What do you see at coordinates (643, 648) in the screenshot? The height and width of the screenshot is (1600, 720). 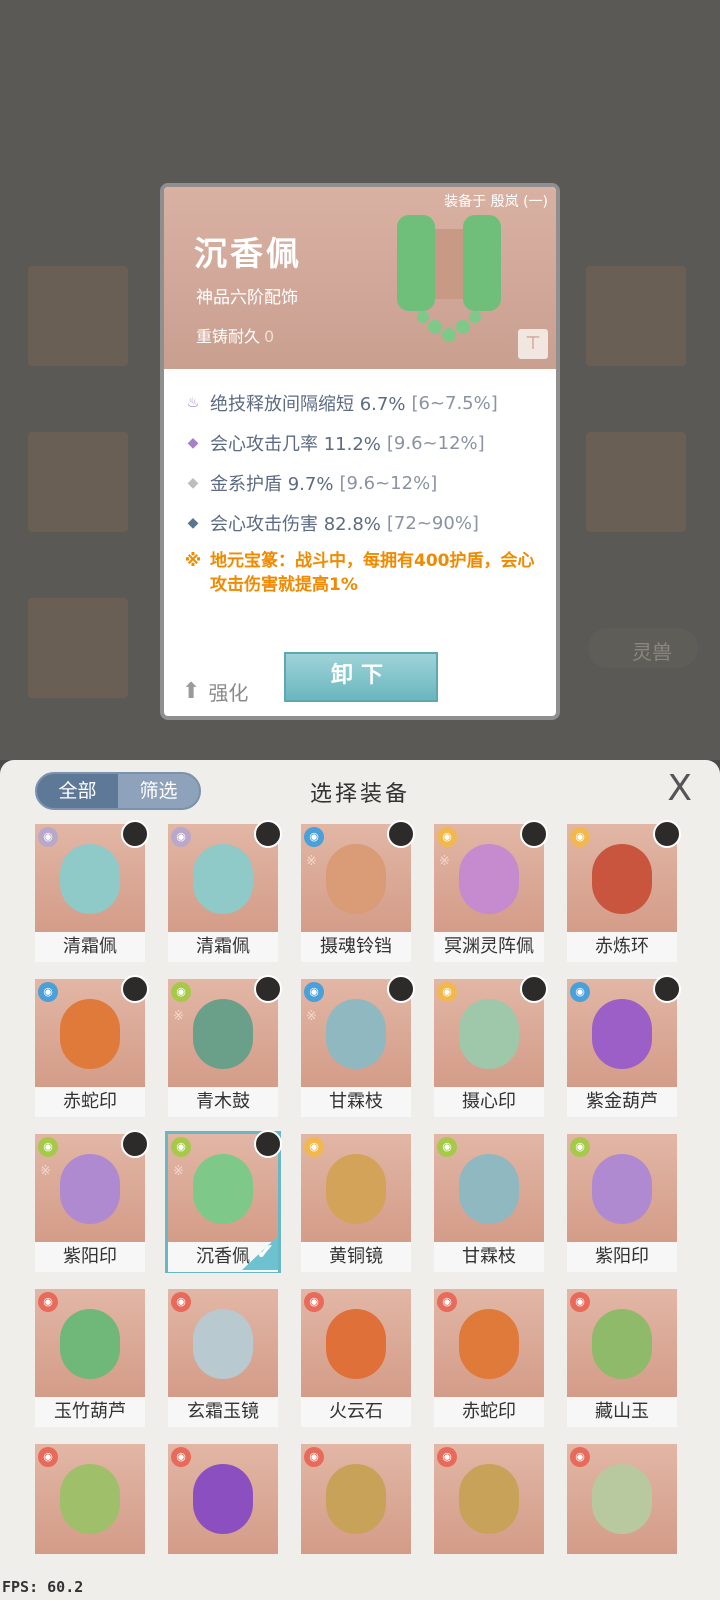 I see `beast-button: 灵兽` at bounding box center [643, 648].